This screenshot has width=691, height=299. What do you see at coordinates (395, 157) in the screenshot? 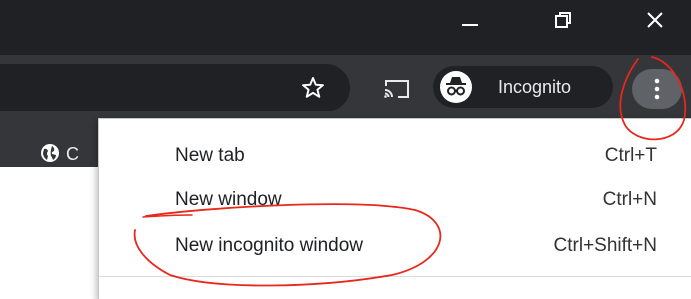
I see `menu-item-new-tab: New tab Ctrl+T` at bounding box center [395, 157].